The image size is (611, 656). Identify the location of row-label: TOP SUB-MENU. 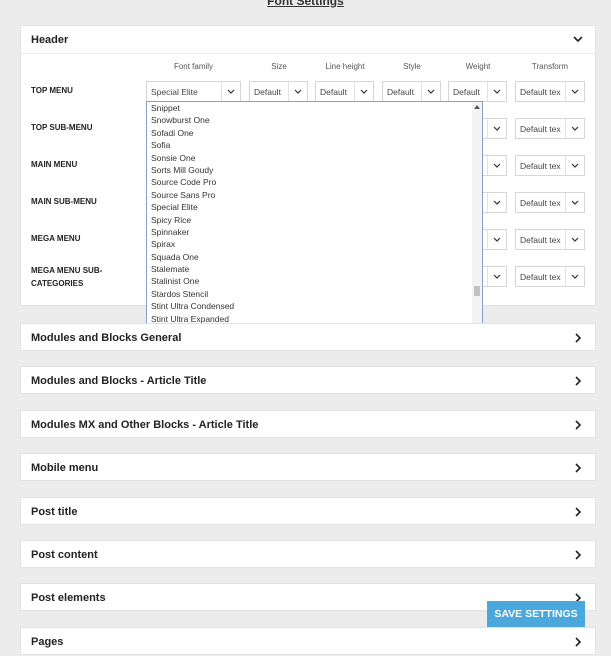
(62, 127).